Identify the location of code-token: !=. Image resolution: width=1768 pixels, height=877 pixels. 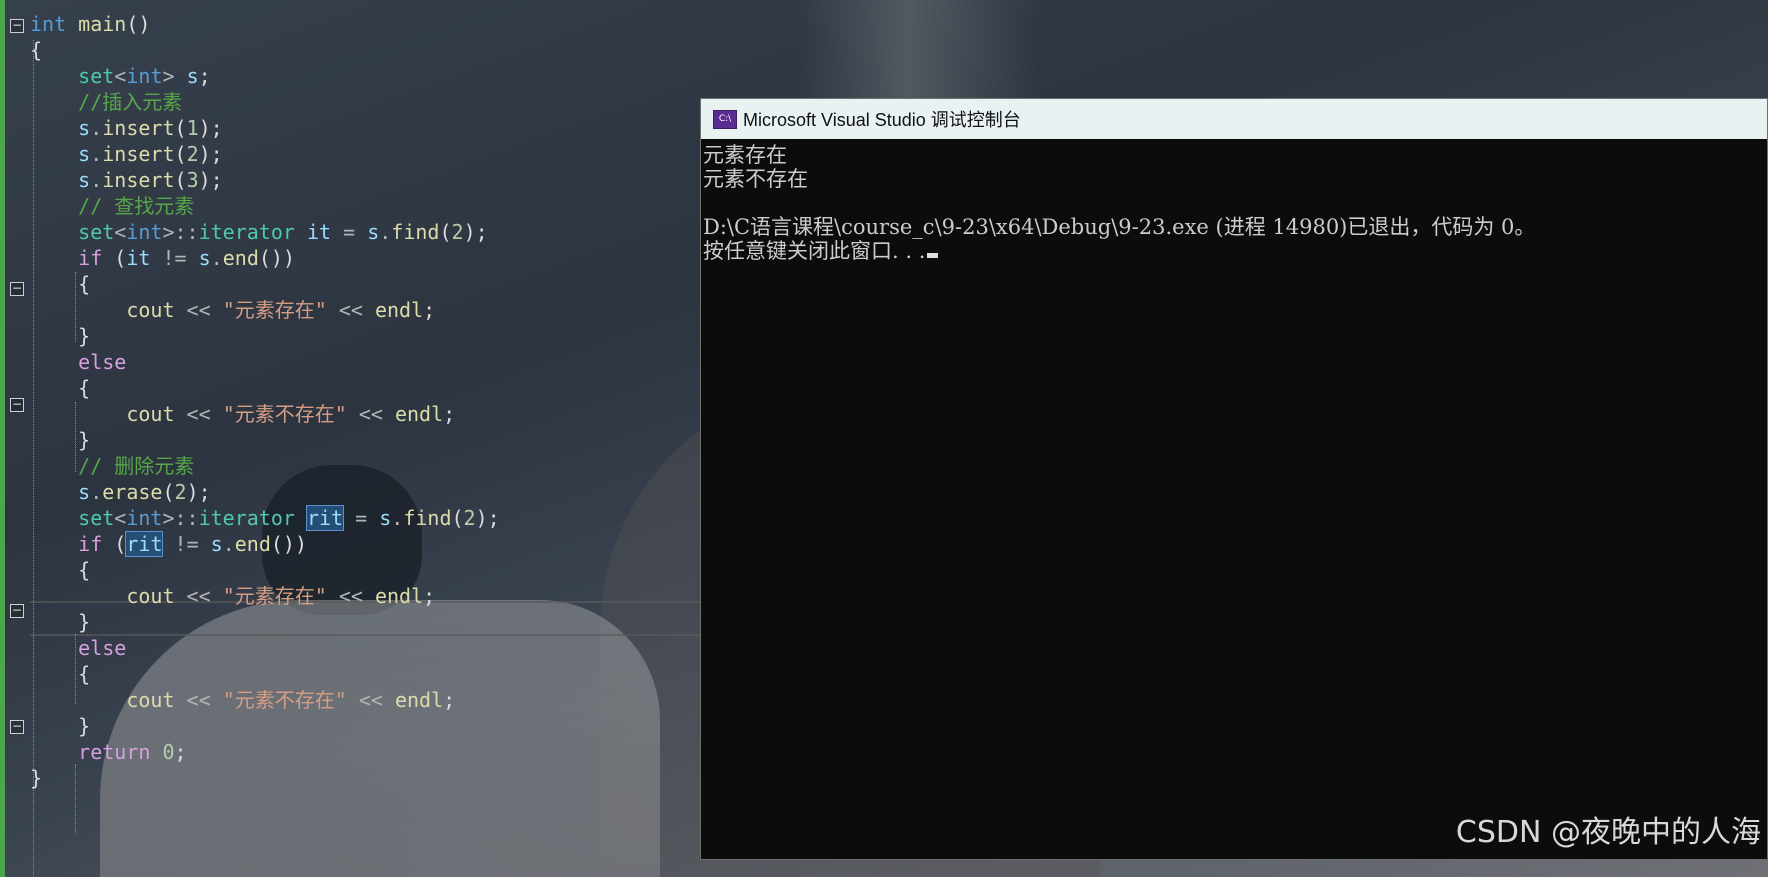
(174, 258).